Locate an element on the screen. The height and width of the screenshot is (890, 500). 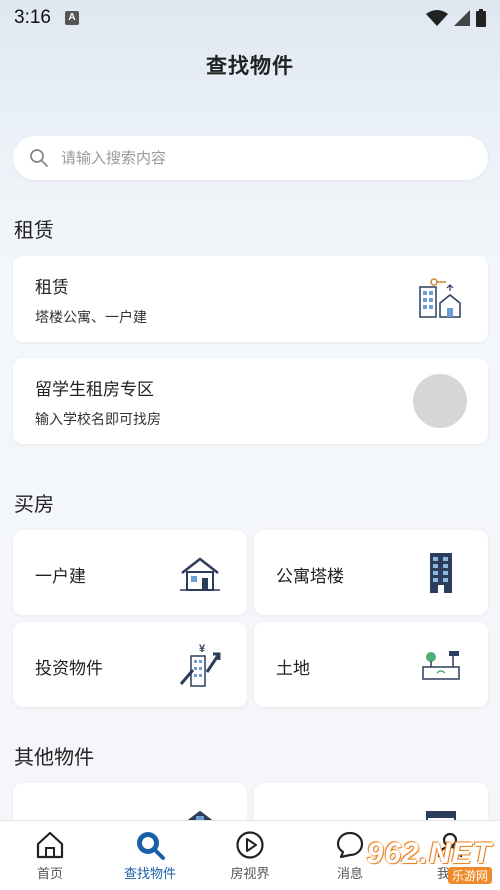
search-input is located at coordinates (251, 158).